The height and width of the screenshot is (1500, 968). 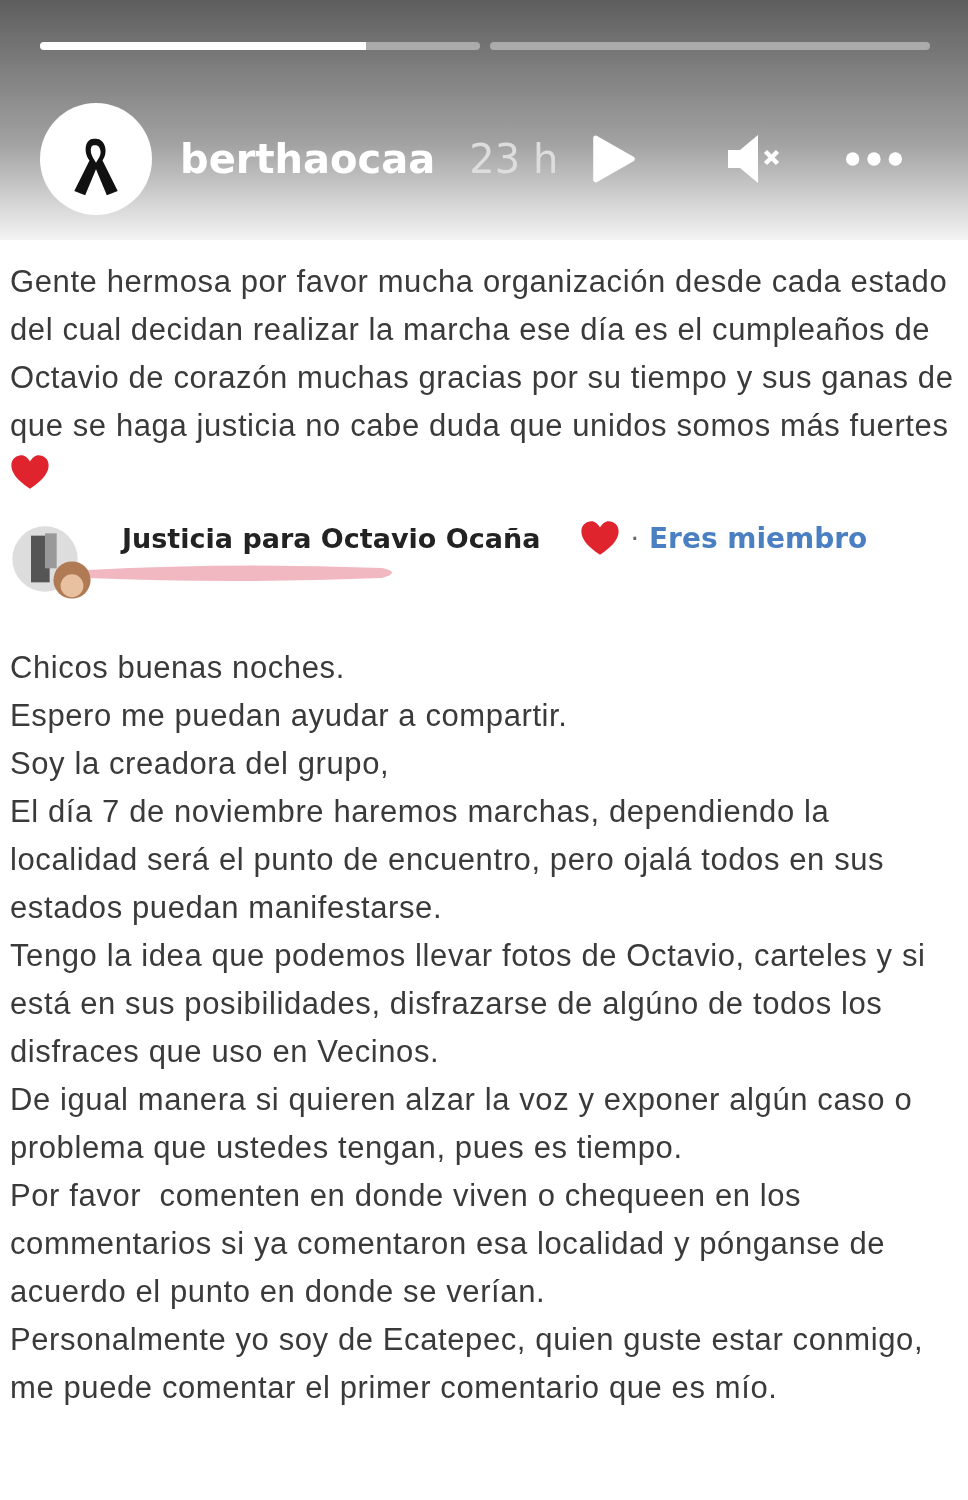 What do you see at coordinates (467, 1364) in the screenshot?
I see `post-text: Personalmente yo soy de Ecatepec, quien guste estar conmigo, me puede comentar el primer comentario que es mío.` at bounding box center [467, 1364].